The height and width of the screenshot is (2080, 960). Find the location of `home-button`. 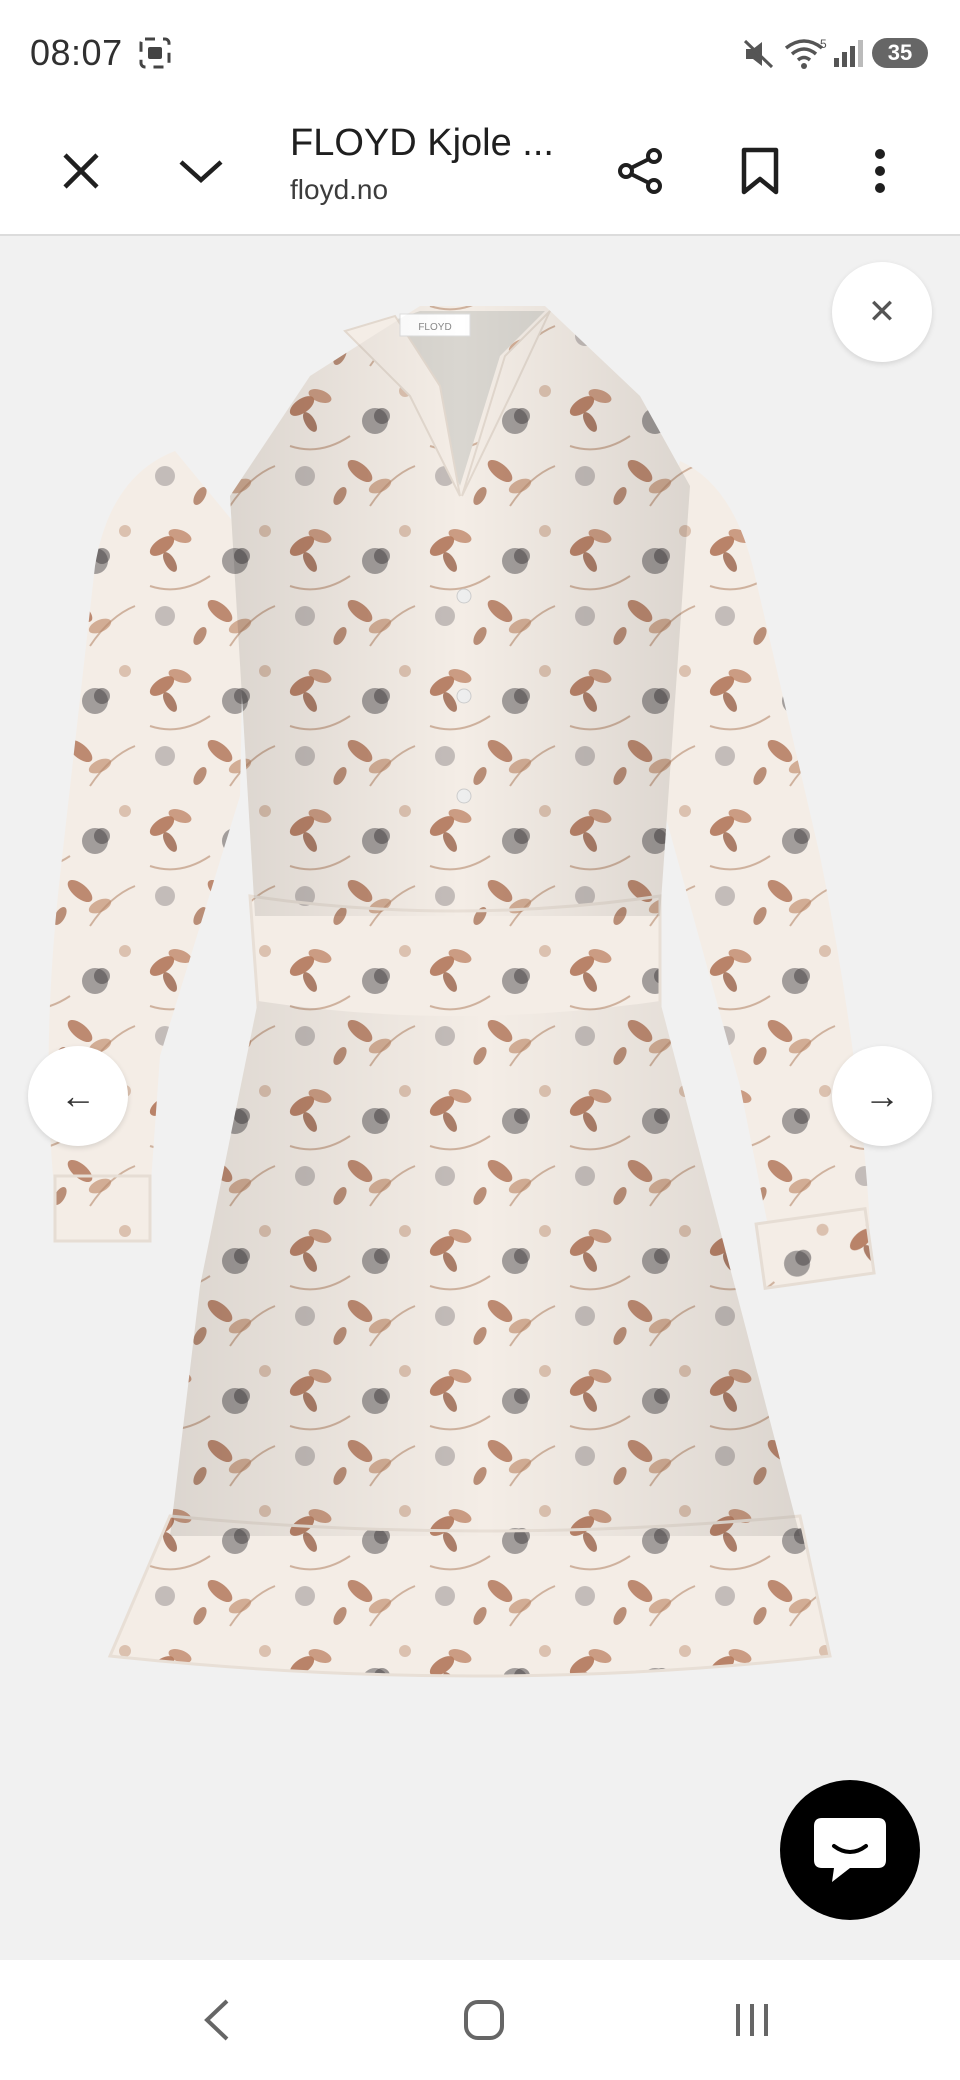

home-button is located at coordinates (484, 2020).